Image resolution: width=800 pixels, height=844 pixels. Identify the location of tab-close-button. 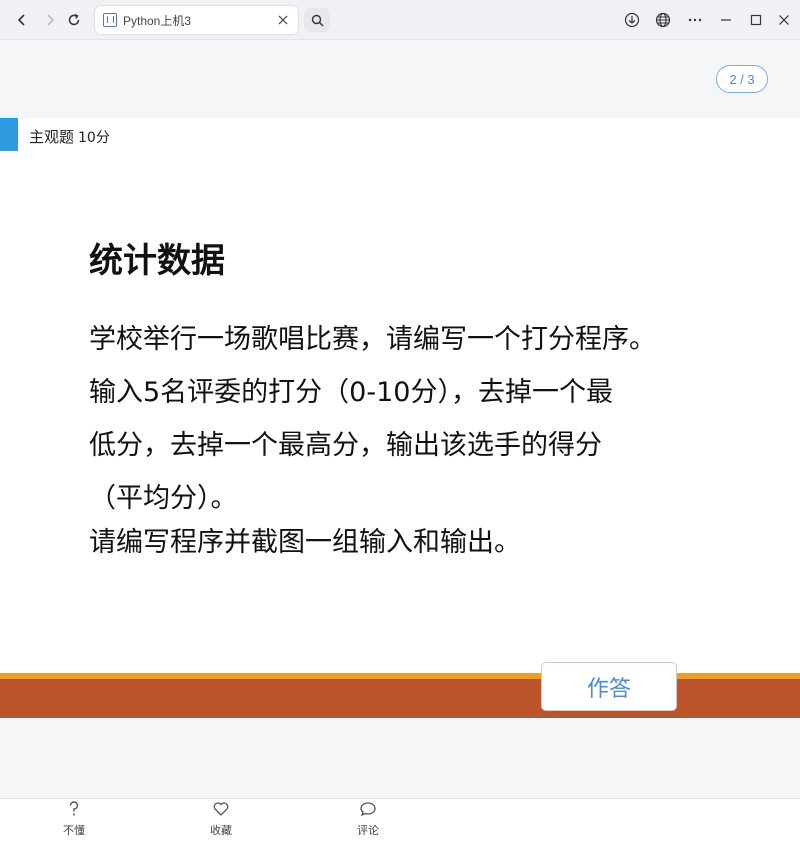
(283, 20).